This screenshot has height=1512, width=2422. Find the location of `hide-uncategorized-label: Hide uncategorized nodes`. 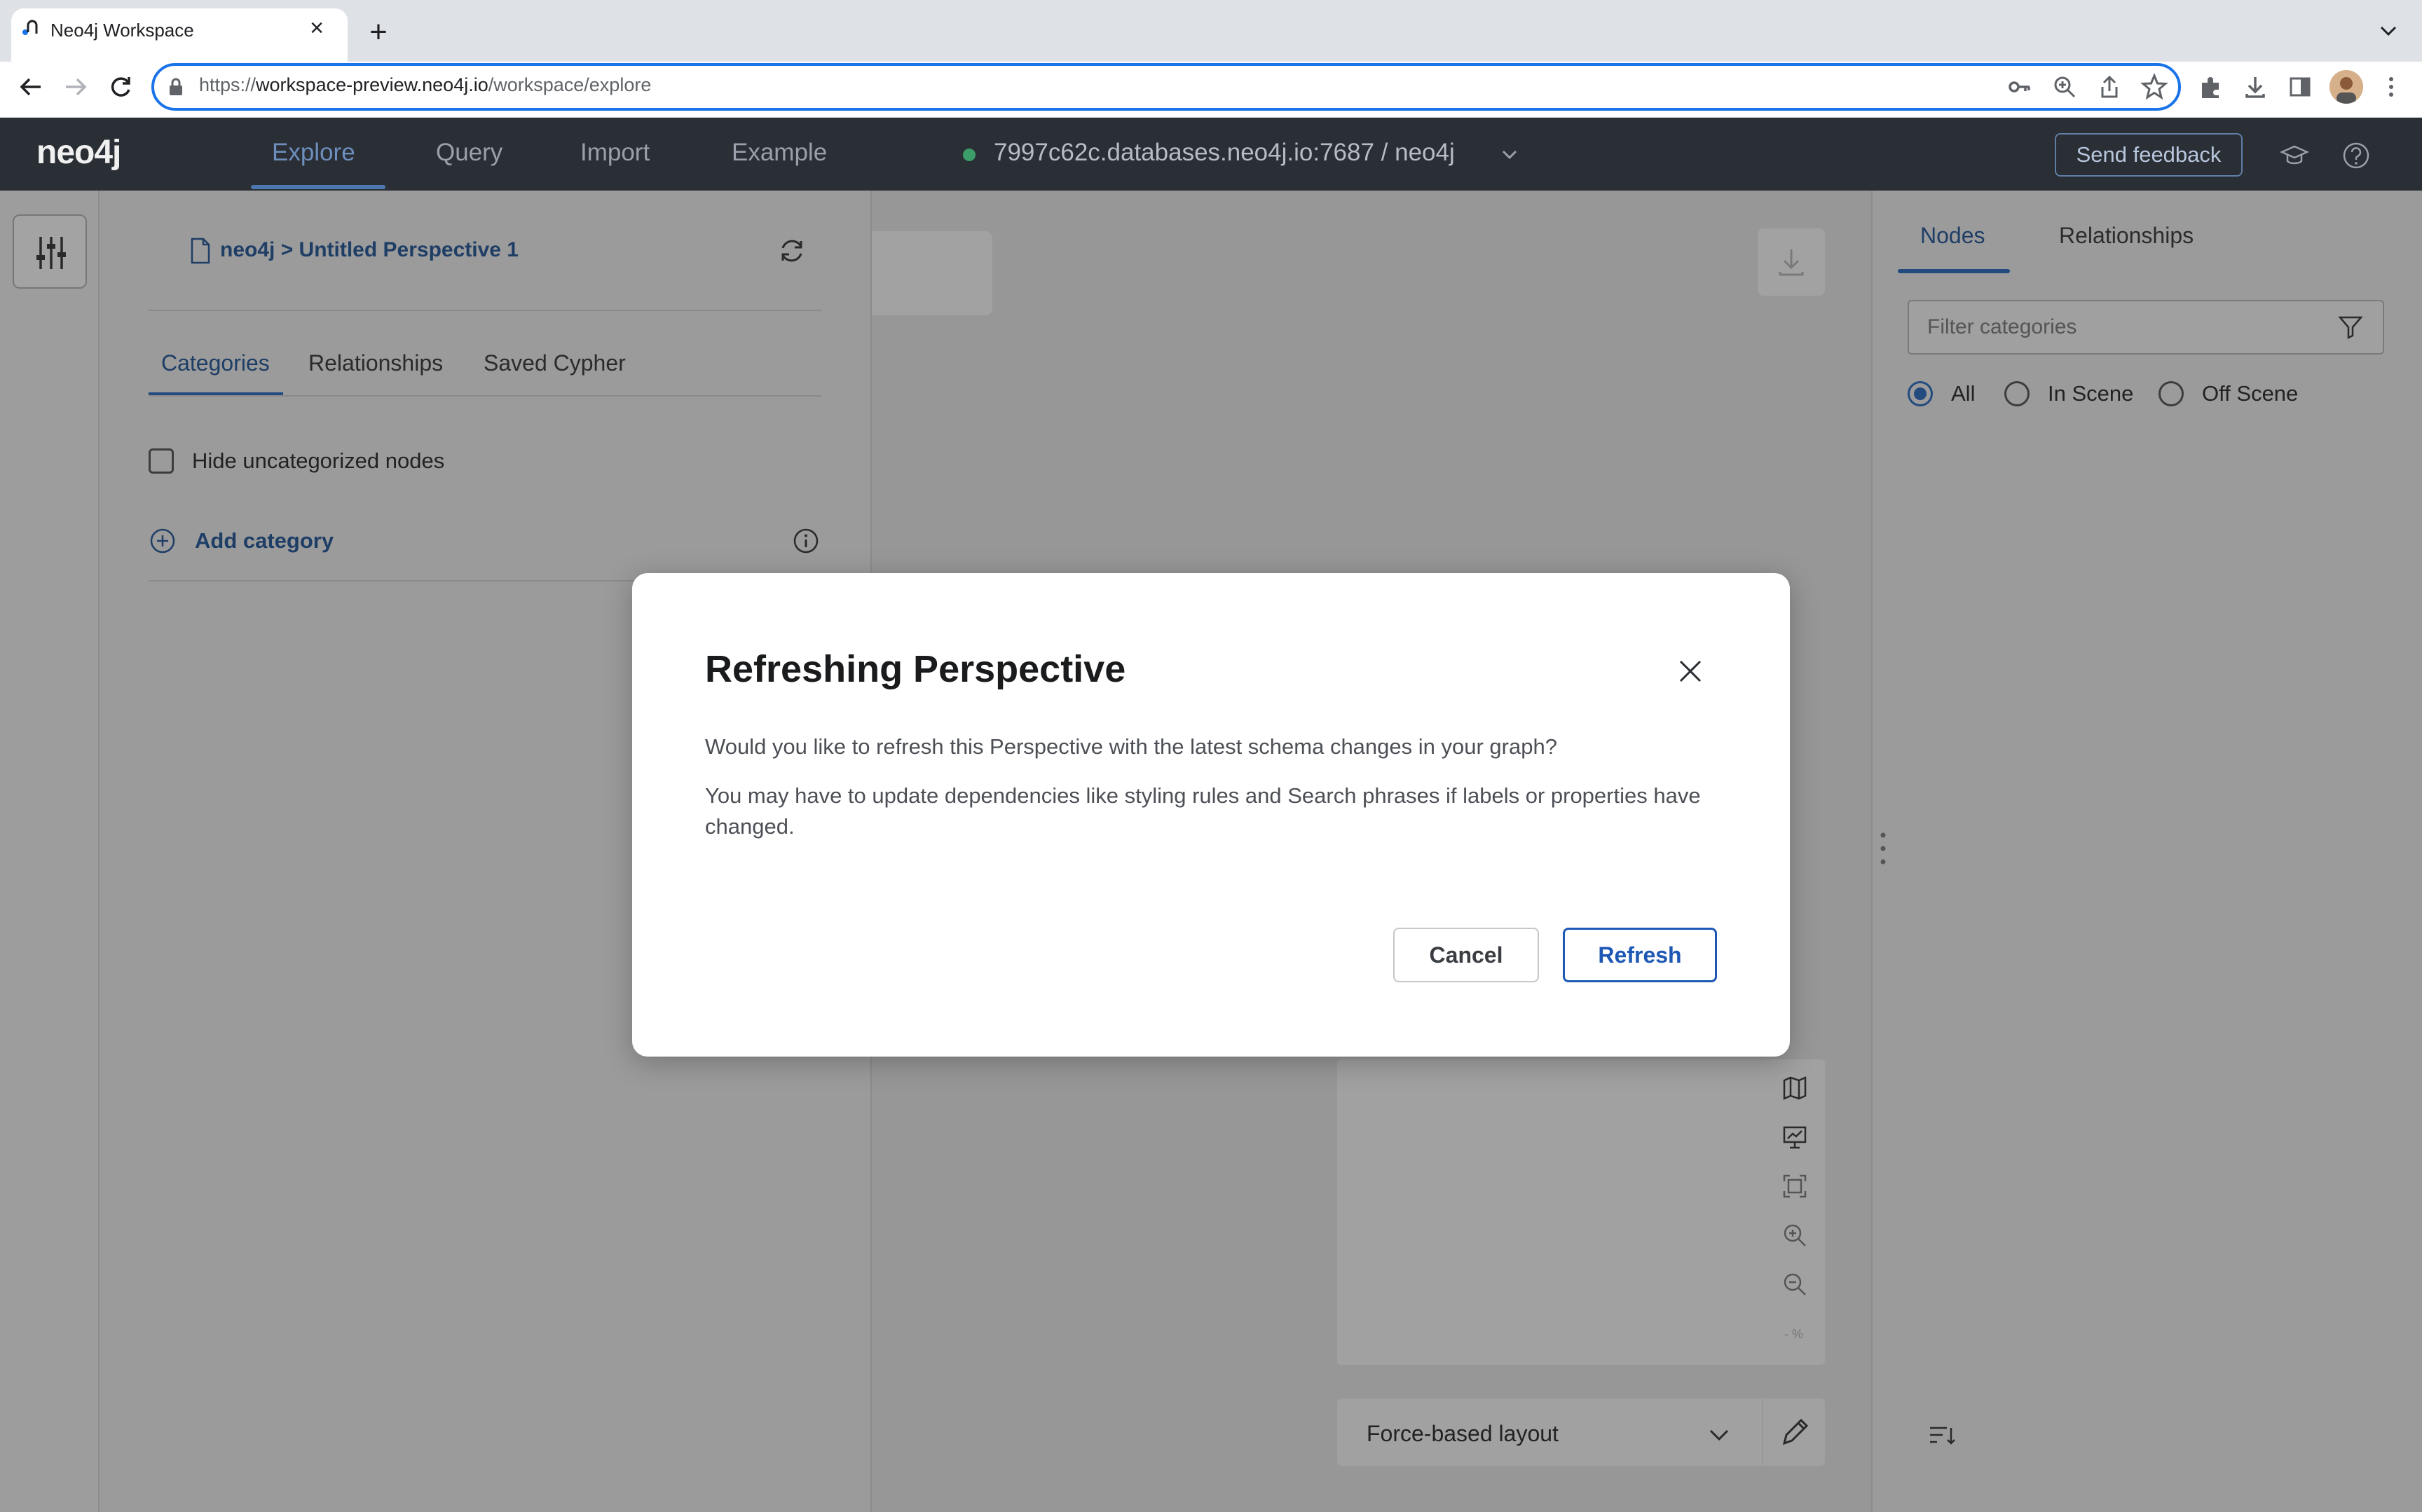

hide-uncategorized-label: Hide uncategorized nodes is located at coordinates (318, 461).